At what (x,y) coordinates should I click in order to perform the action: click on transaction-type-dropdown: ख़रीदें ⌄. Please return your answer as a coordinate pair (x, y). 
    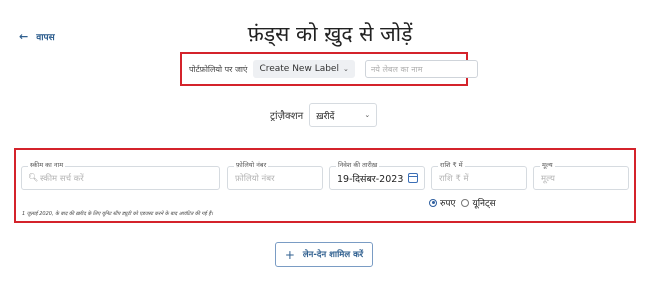
    Looking at the image, I should click on (343, 115).